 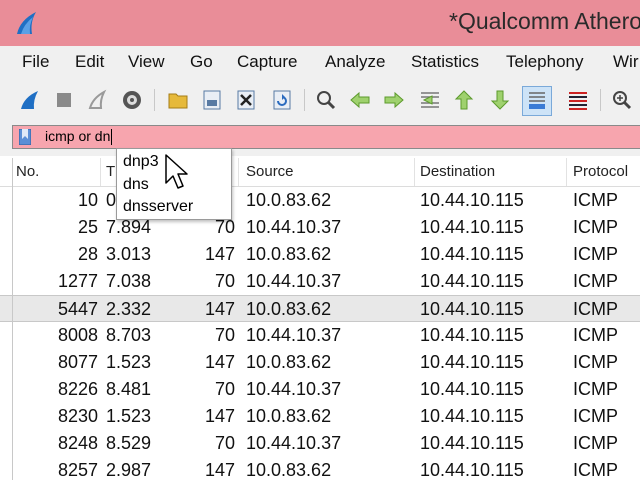 What do you see at coordinates (464, 100) in the screenshot?
I see `go-first-icon` at bounding box center [464, 100].